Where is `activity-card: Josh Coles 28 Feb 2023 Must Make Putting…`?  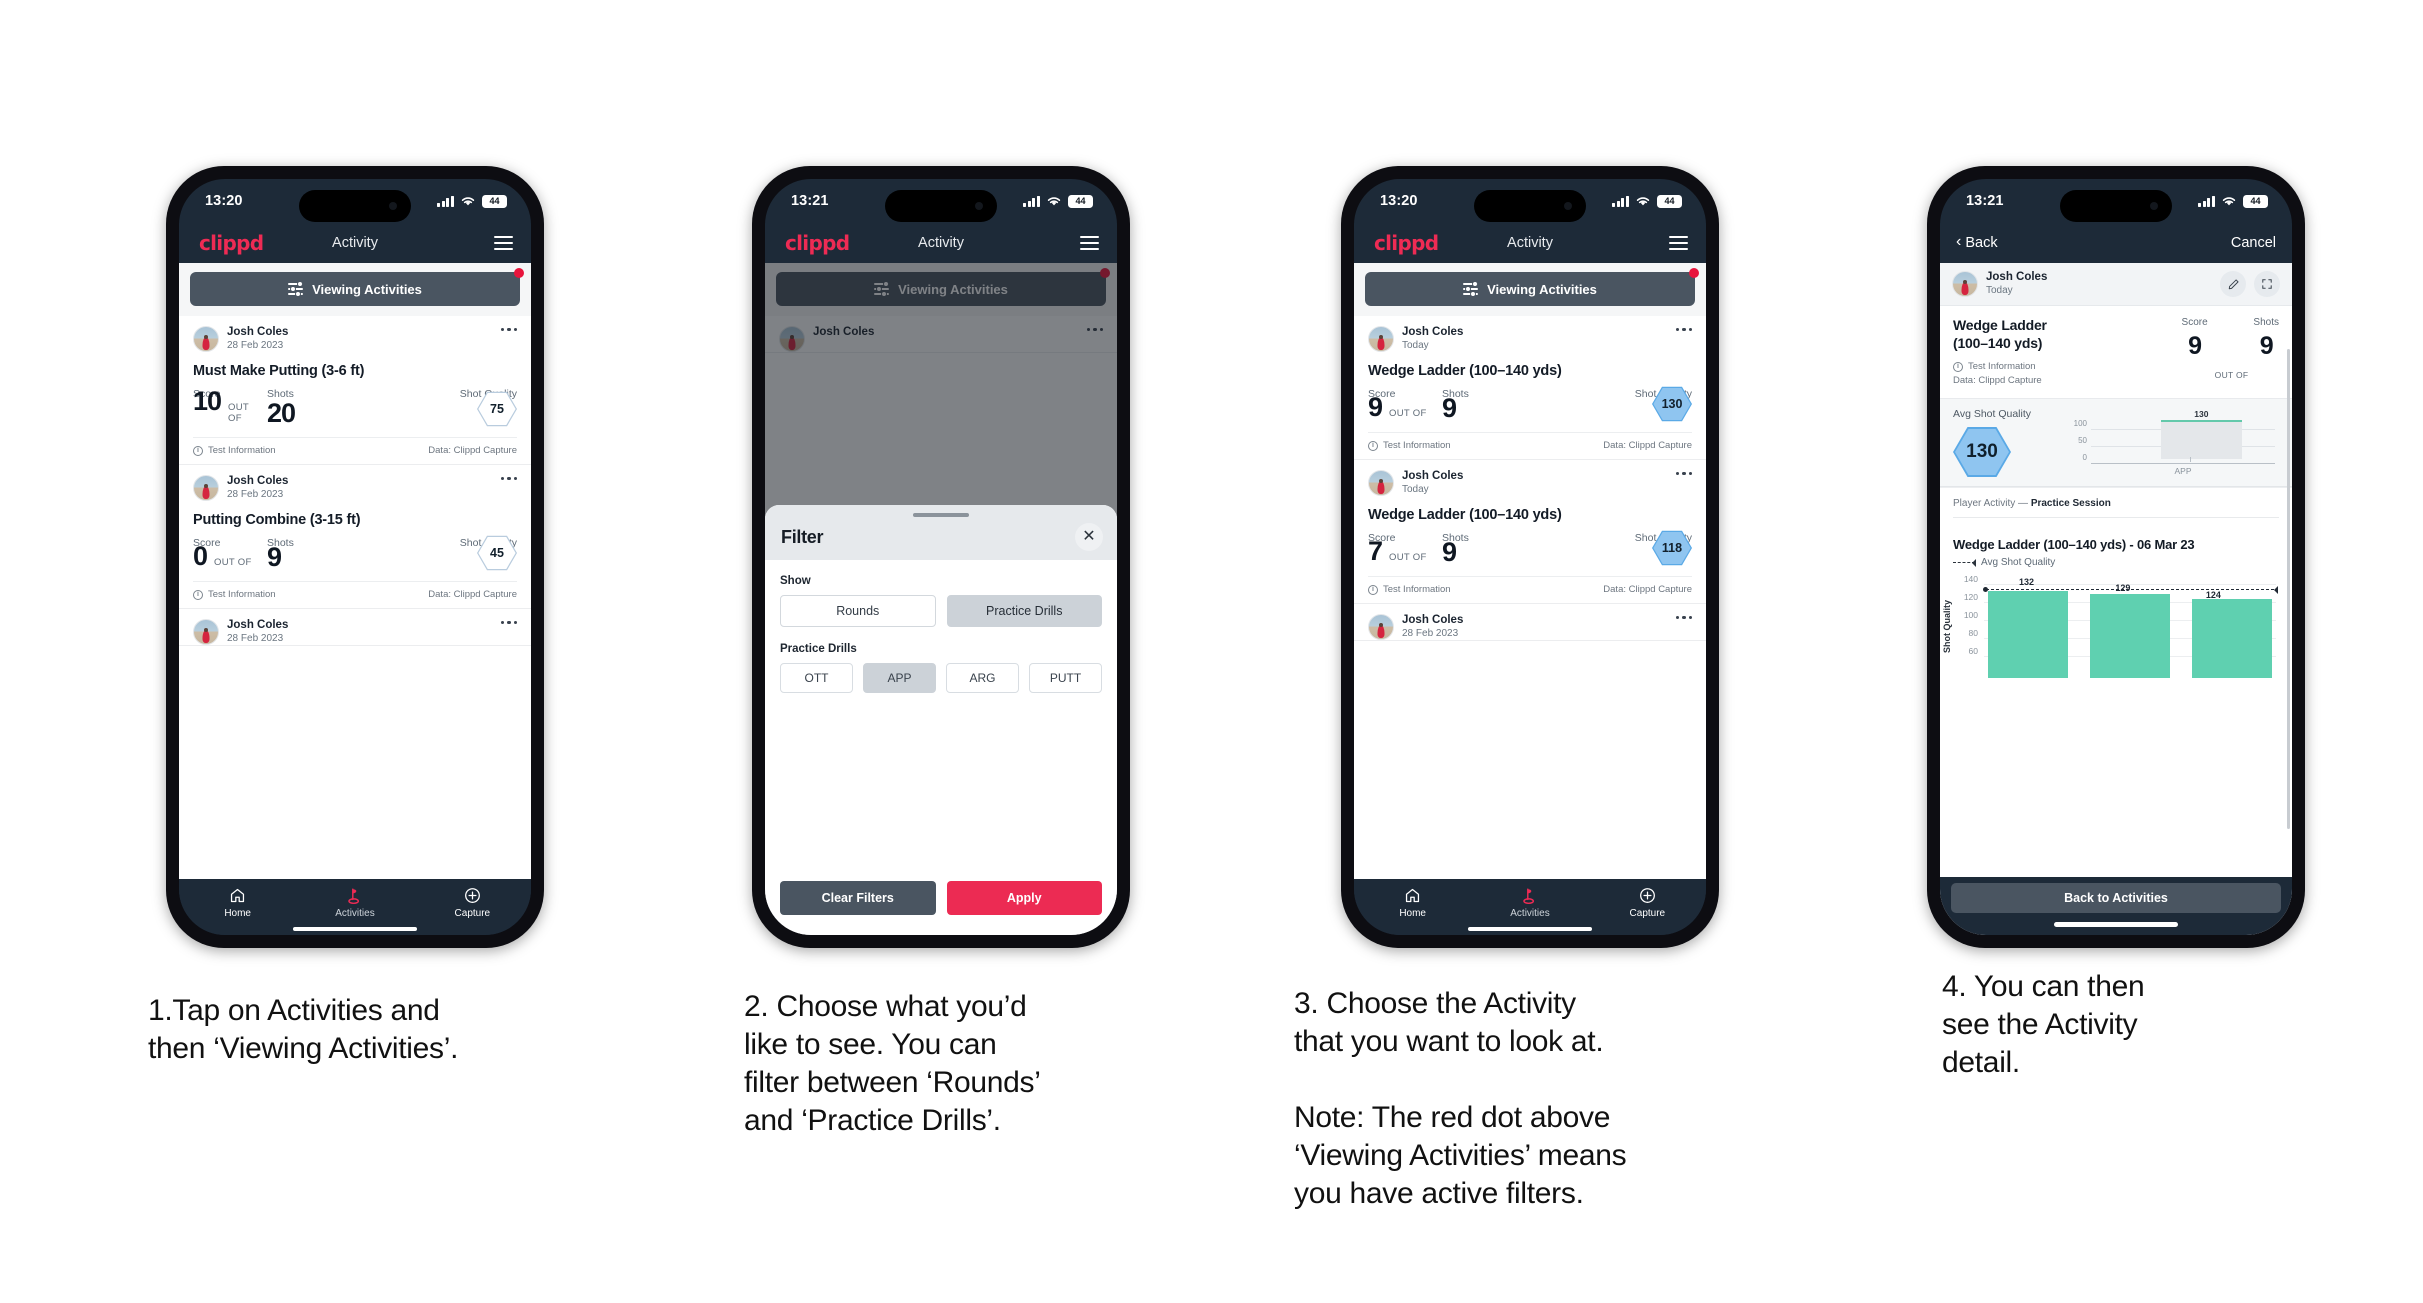
activity-card: Josh Coles 28 Feb 2023 Must Make Putting… is located at coordinates (355, 390).